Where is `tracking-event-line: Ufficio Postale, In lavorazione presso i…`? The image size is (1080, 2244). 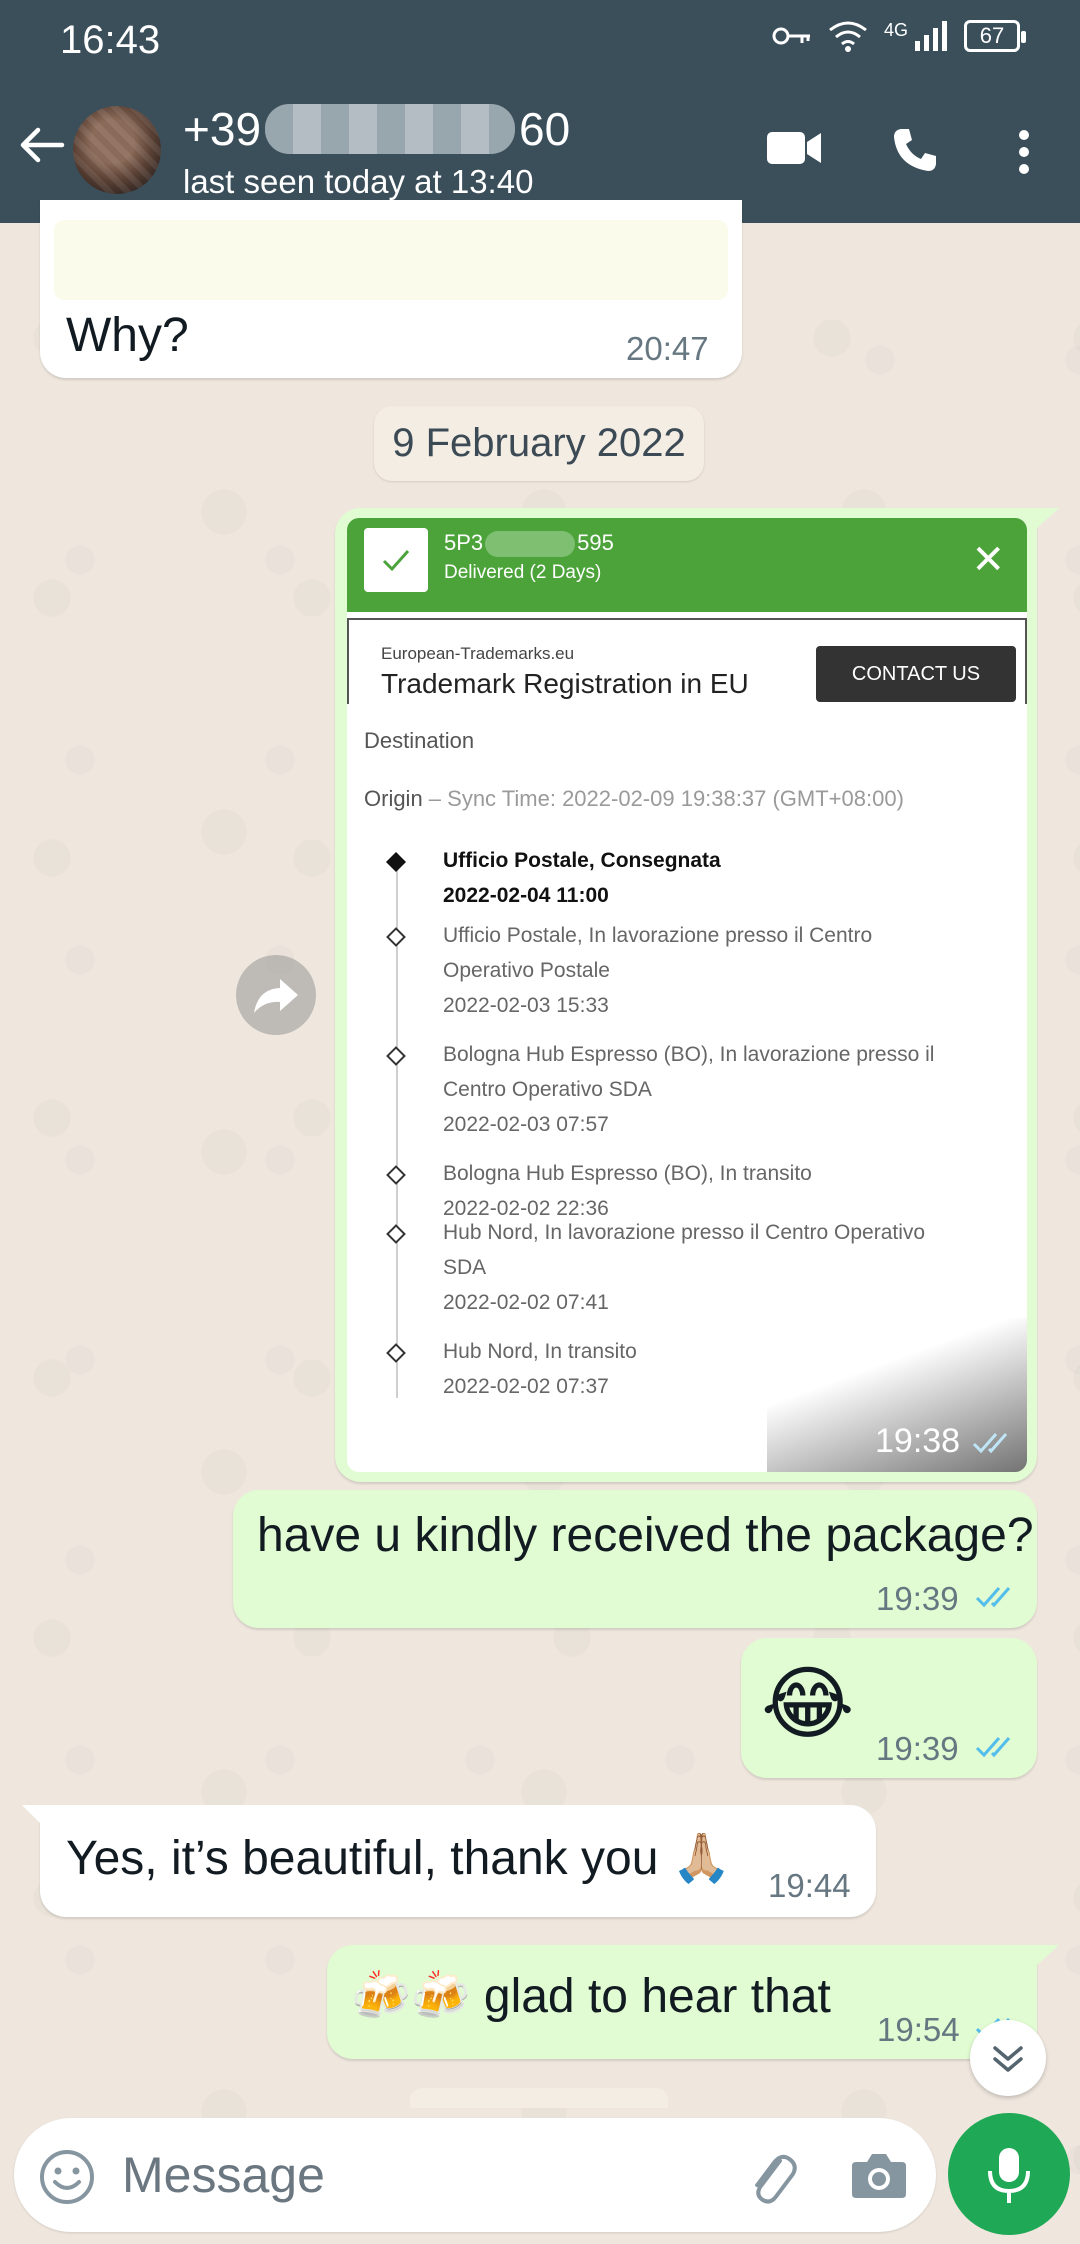 tracking-event-line: Ufficio Postale, In lavorazione presso i… is located at coordinates (658, 935).